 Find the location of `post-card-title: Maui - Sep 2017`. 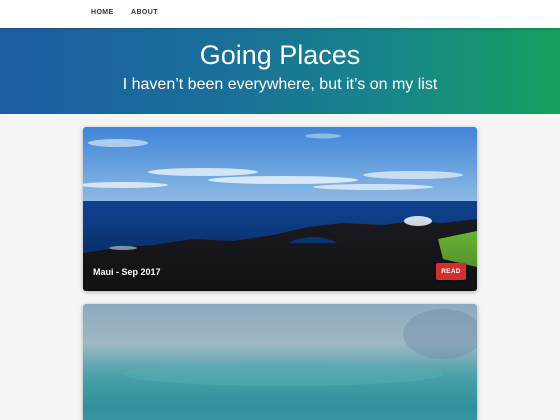

post-card-title: Maui - Sep 2017 is located at coordinates (127, 272).